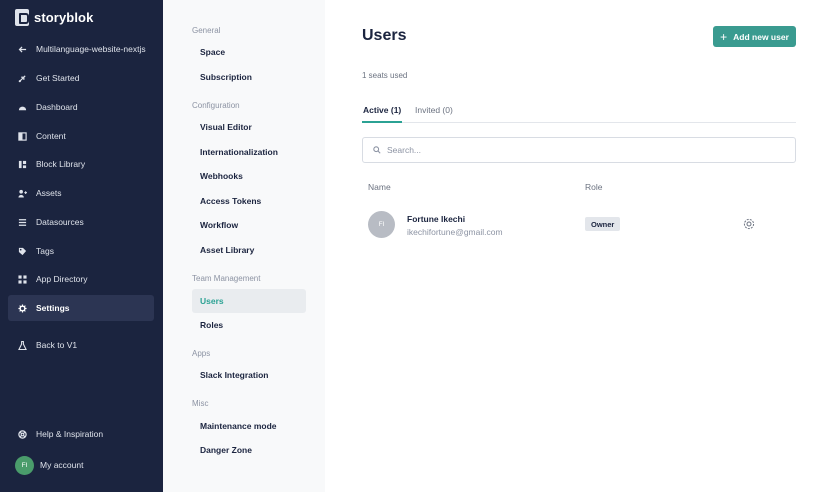 The image size is (840, 492). What do you see at coordinates (22, 78) in the screenshot?
I see `rocket-icon` at bounding box center [22, 78].